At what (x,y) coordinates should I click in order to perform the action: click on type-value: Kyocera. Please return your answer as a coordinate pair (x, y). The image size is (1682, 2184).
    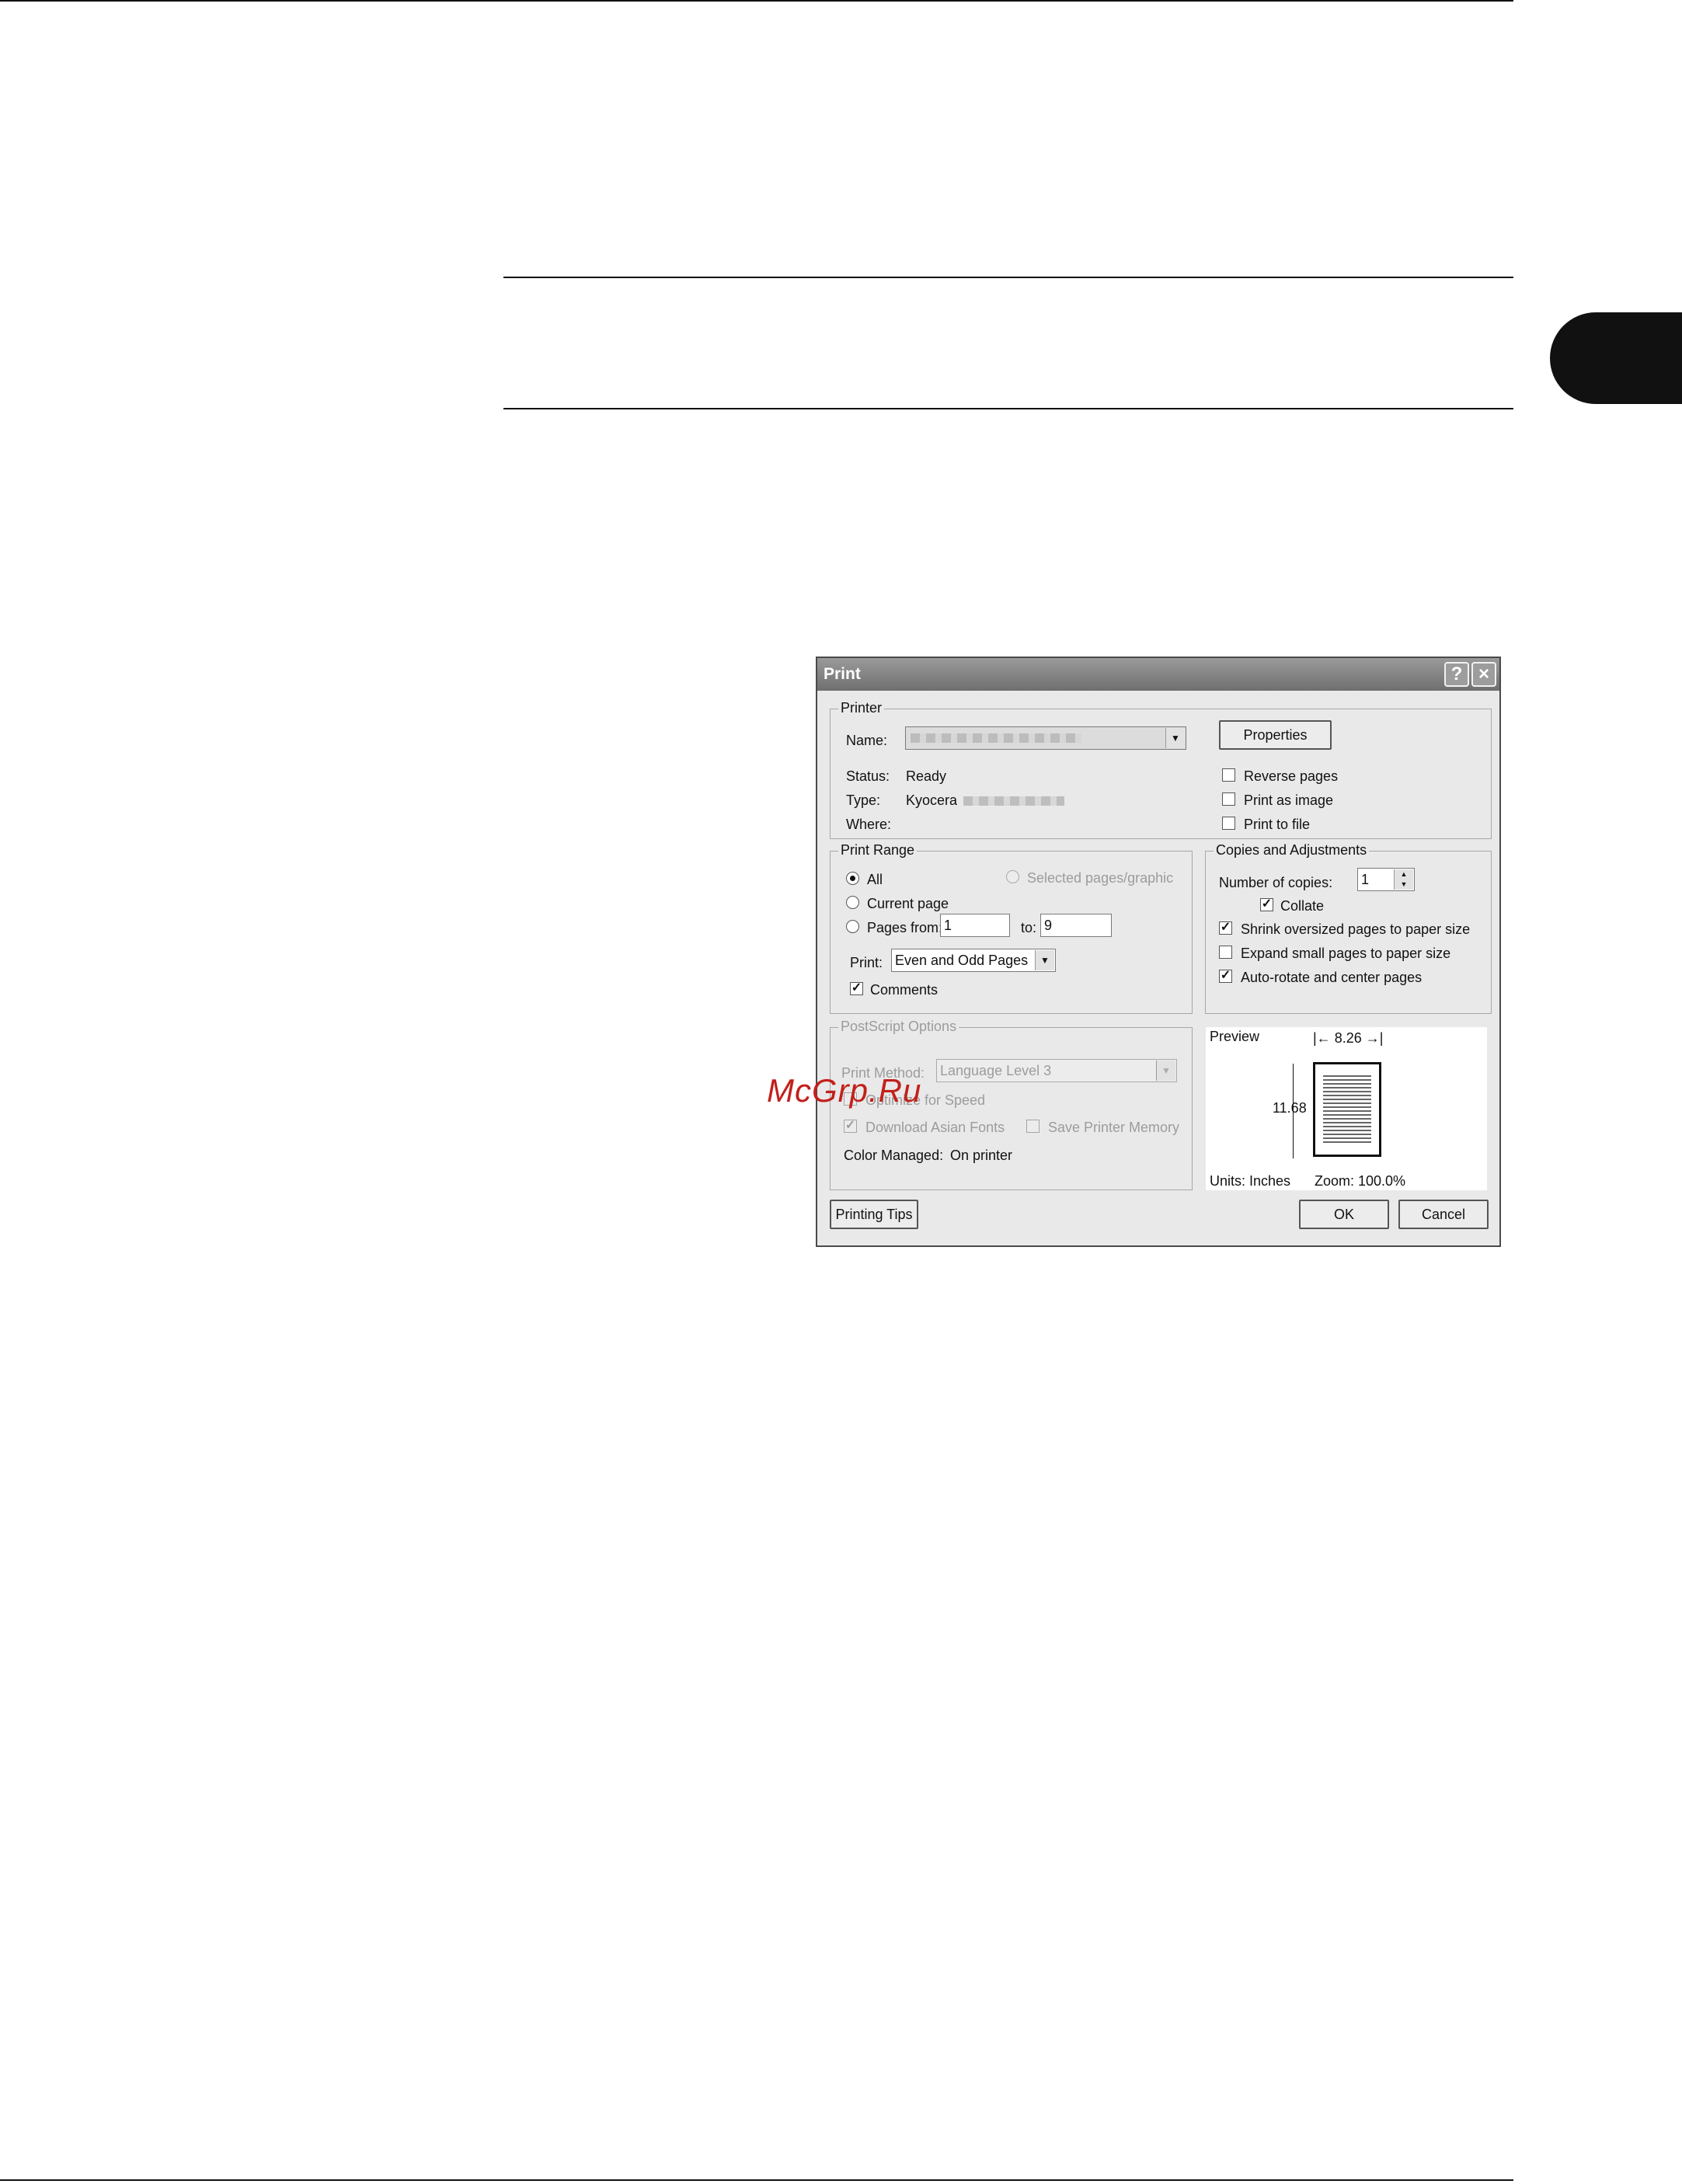
    Looking at the image, I should click on (932, 800).